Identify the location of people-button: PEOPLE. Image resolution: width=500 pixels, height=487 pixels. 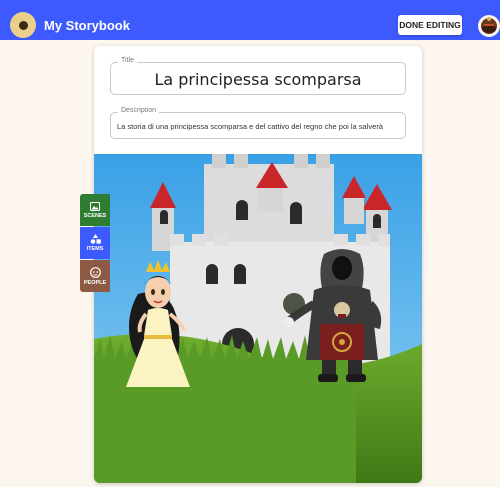
(95, 276).